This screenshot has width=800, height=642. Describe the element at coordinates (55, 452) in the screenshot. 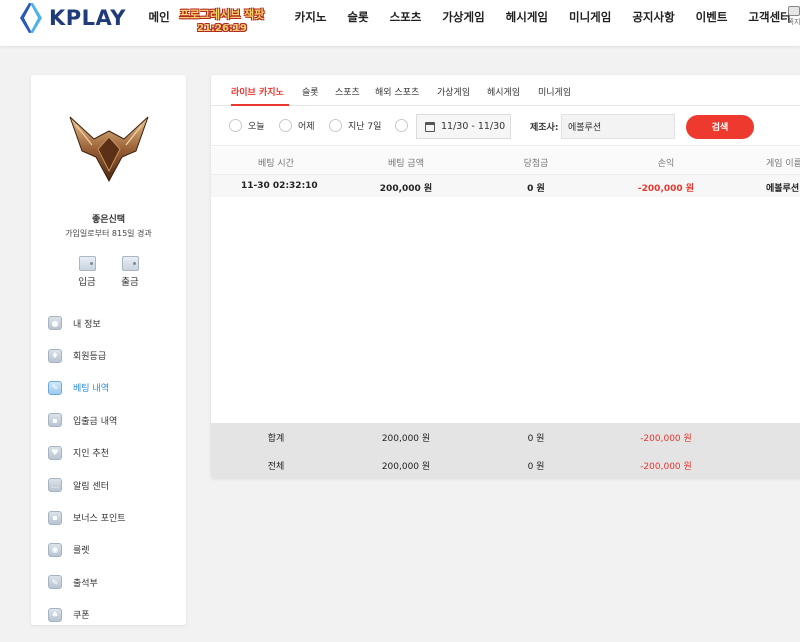

I see `heart-icon: ♥` at that location.